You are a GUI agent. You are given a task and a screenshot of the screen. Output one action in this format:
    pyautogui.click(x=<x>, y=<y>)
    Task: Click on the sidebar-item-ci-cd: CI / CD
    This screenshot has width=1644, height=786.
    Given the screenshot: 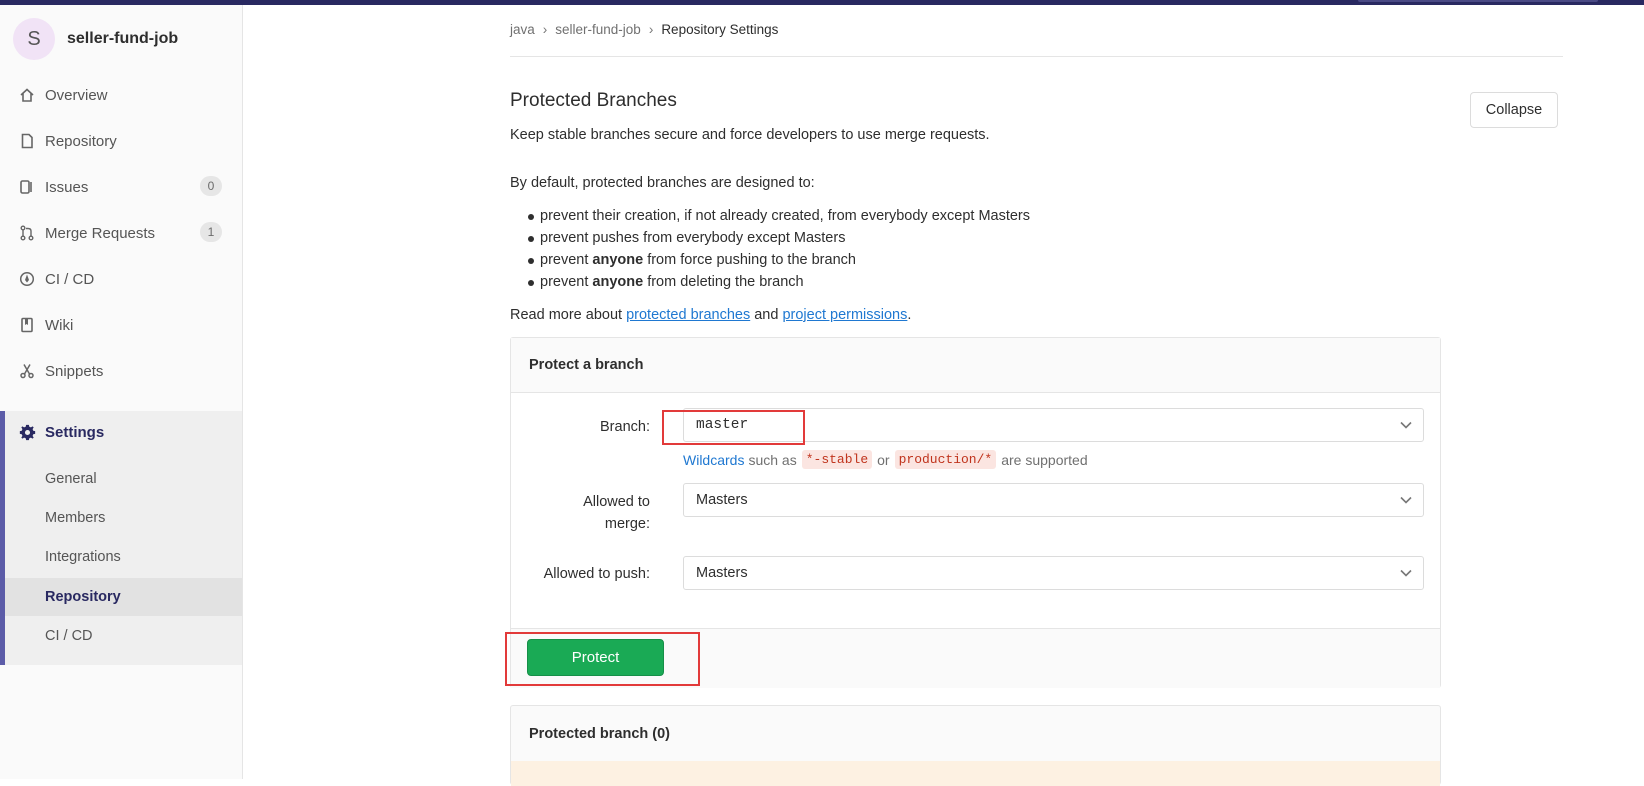 What is the action you would take?
    pyautogui.click(x=121, y=279)
    